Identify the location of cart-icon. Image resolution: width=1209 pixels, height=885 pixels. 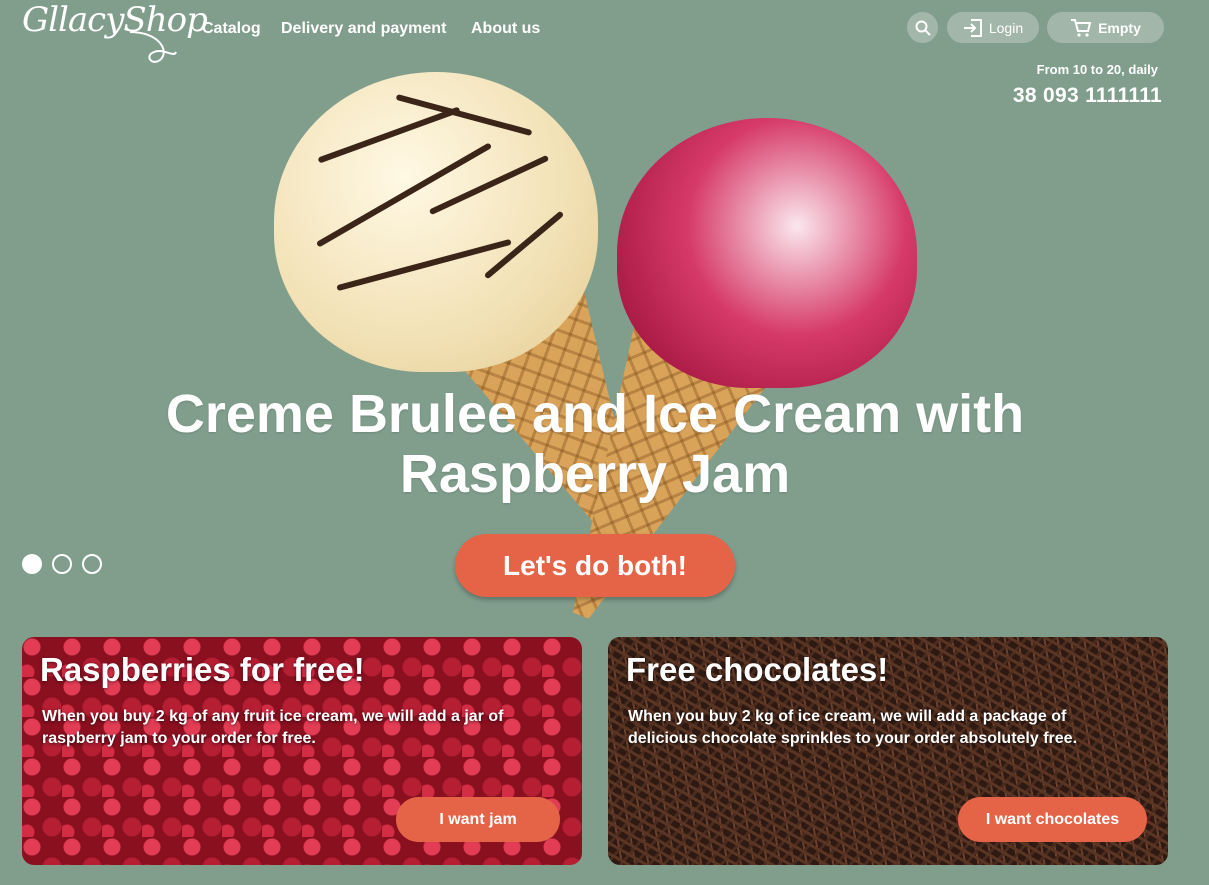
(1081, 27).